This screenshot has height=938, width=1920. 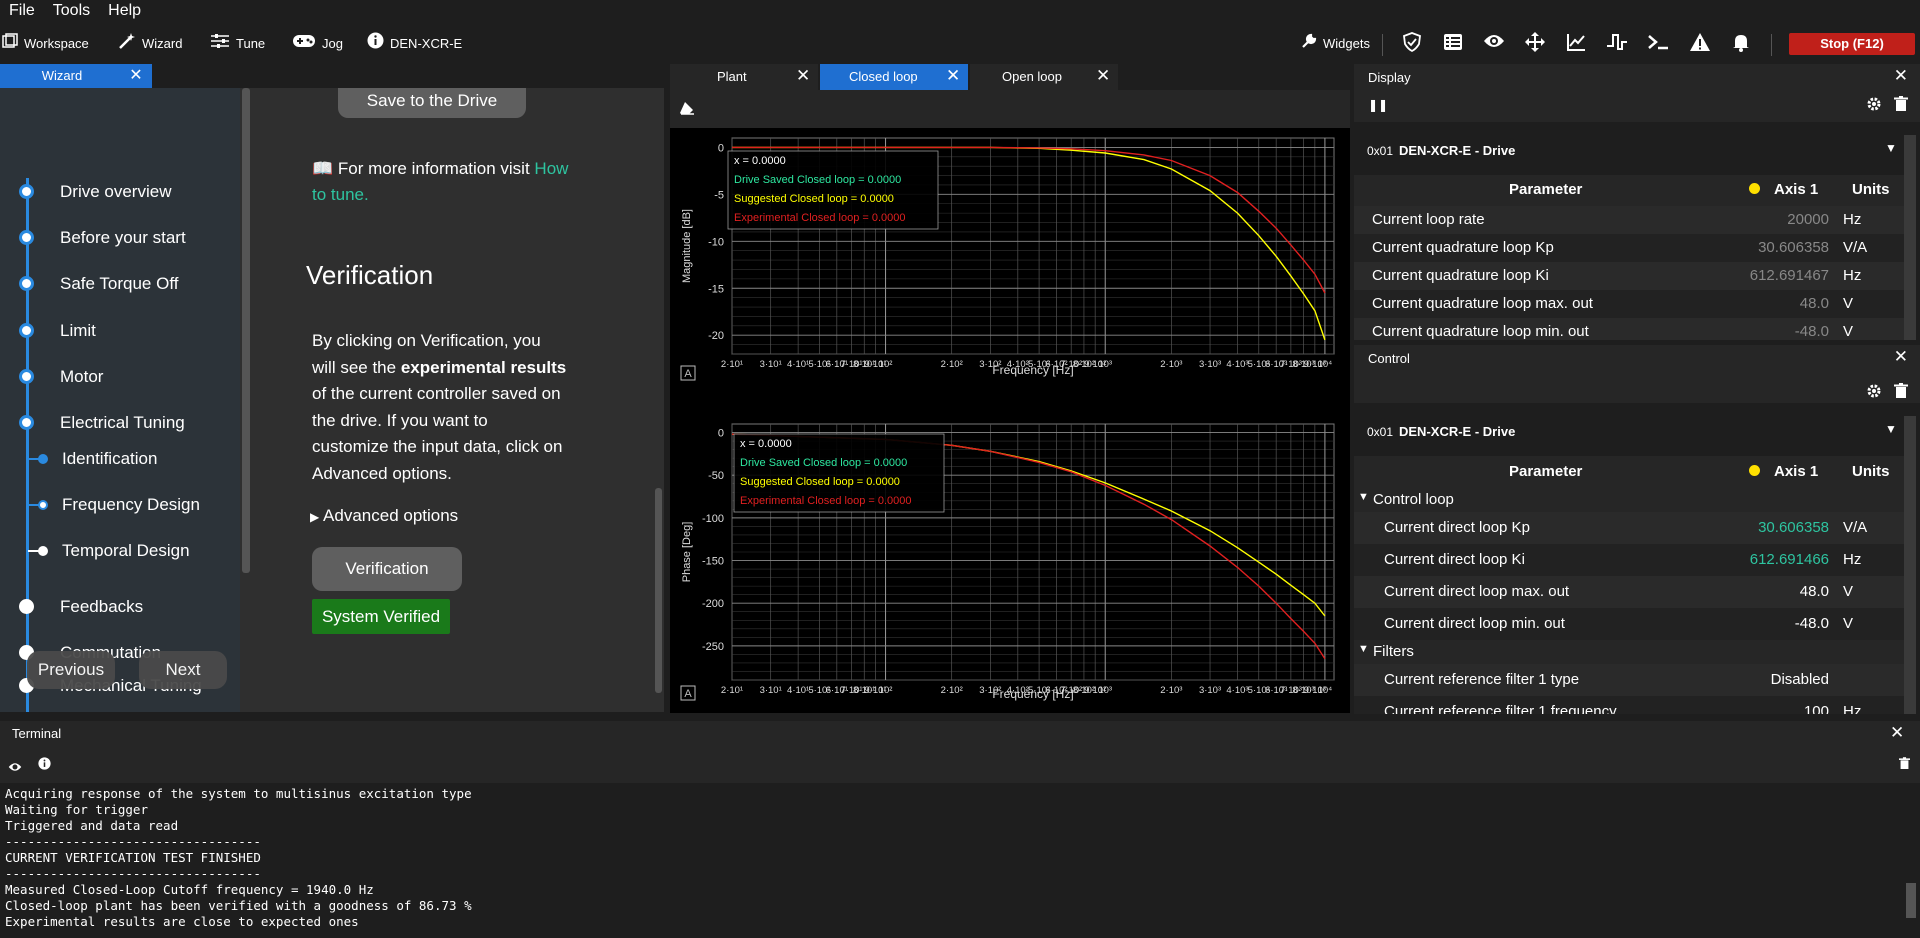 I want to click on device-name: DEN-XCR-E - Drive, so click(x=1457, y=431).